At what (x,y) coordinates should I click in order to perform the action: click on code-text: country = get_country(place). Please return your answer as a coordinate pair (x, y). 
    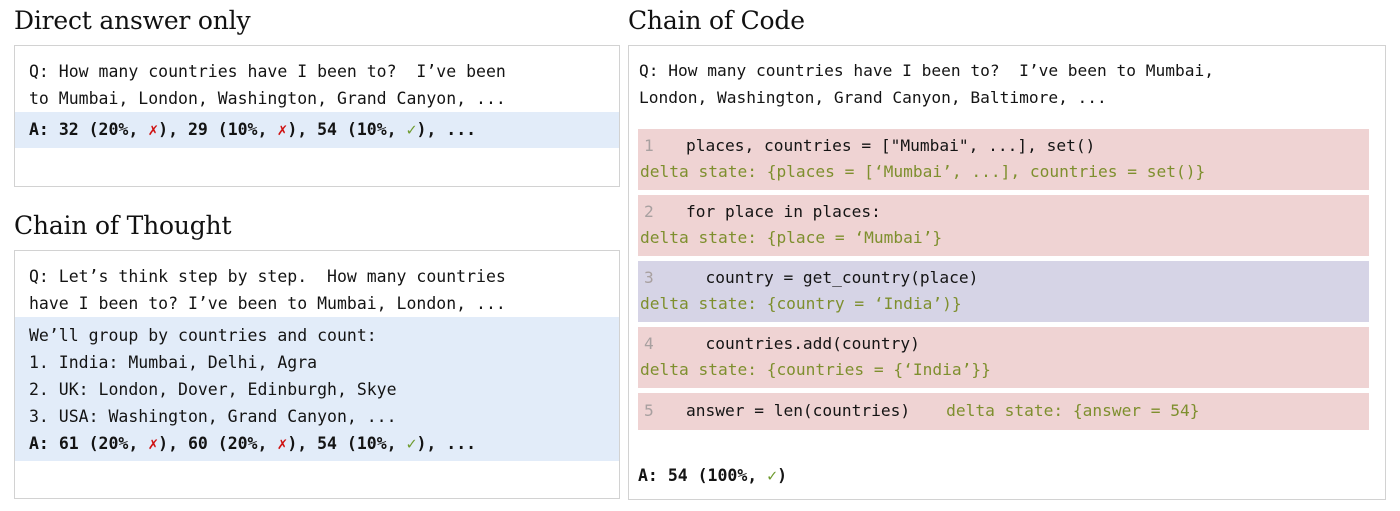
    Looking at the image, I should click on (817, 277).